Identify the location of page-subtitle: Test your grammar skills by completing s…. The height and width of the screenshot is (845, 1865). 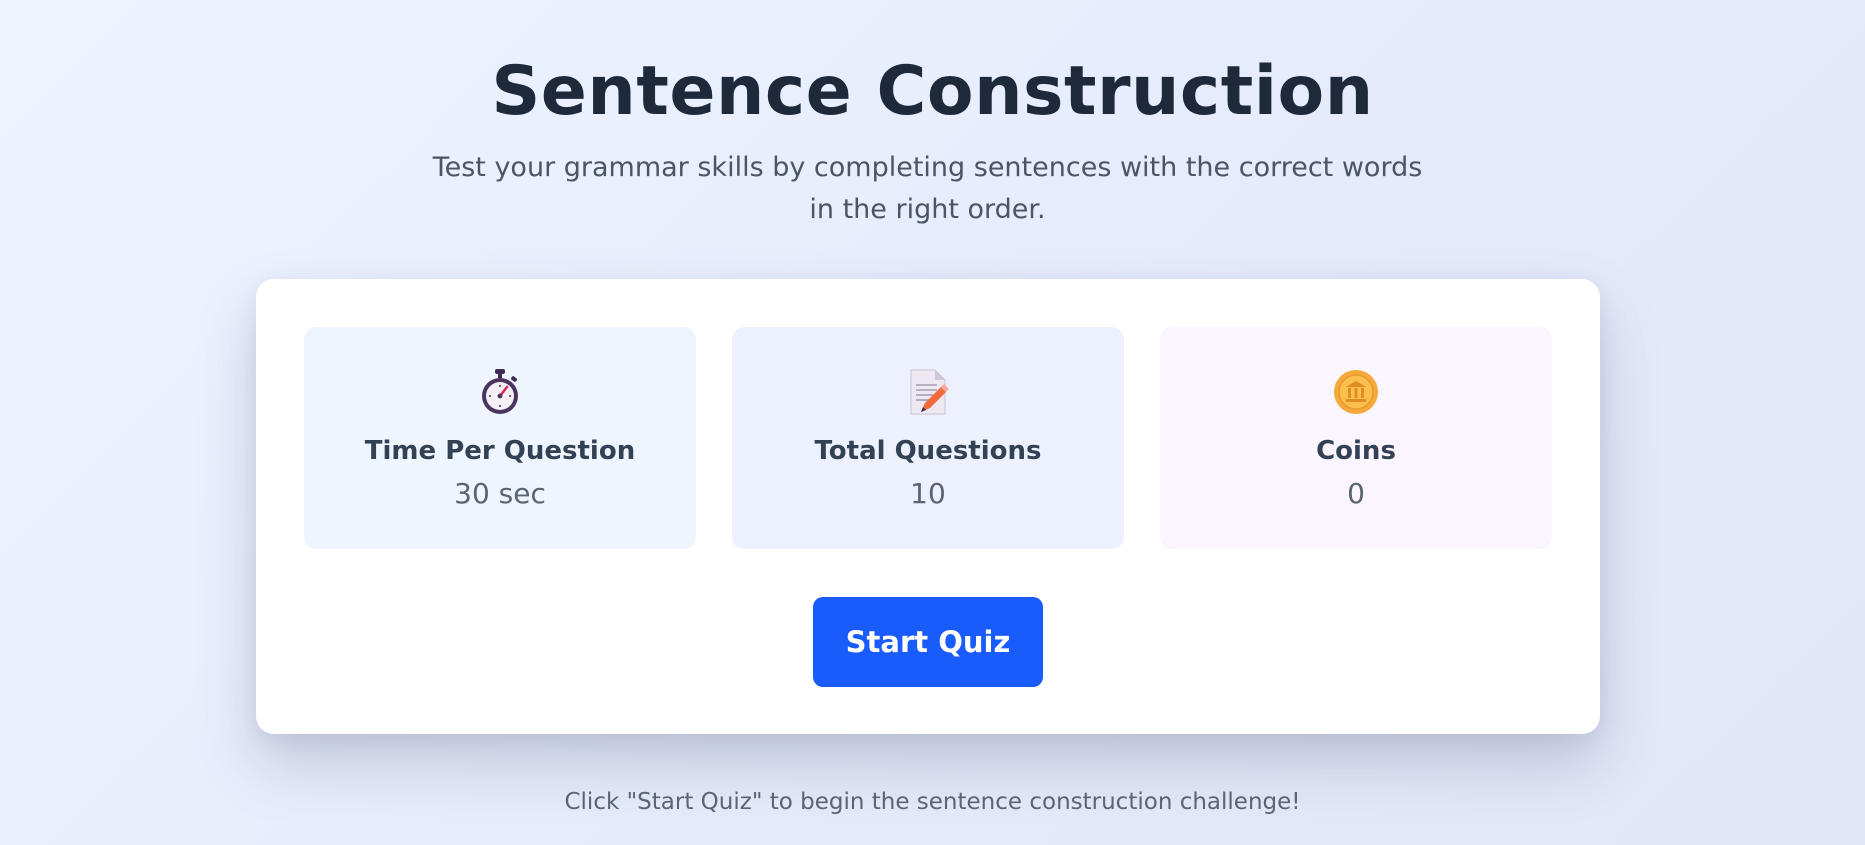
(927, 188).